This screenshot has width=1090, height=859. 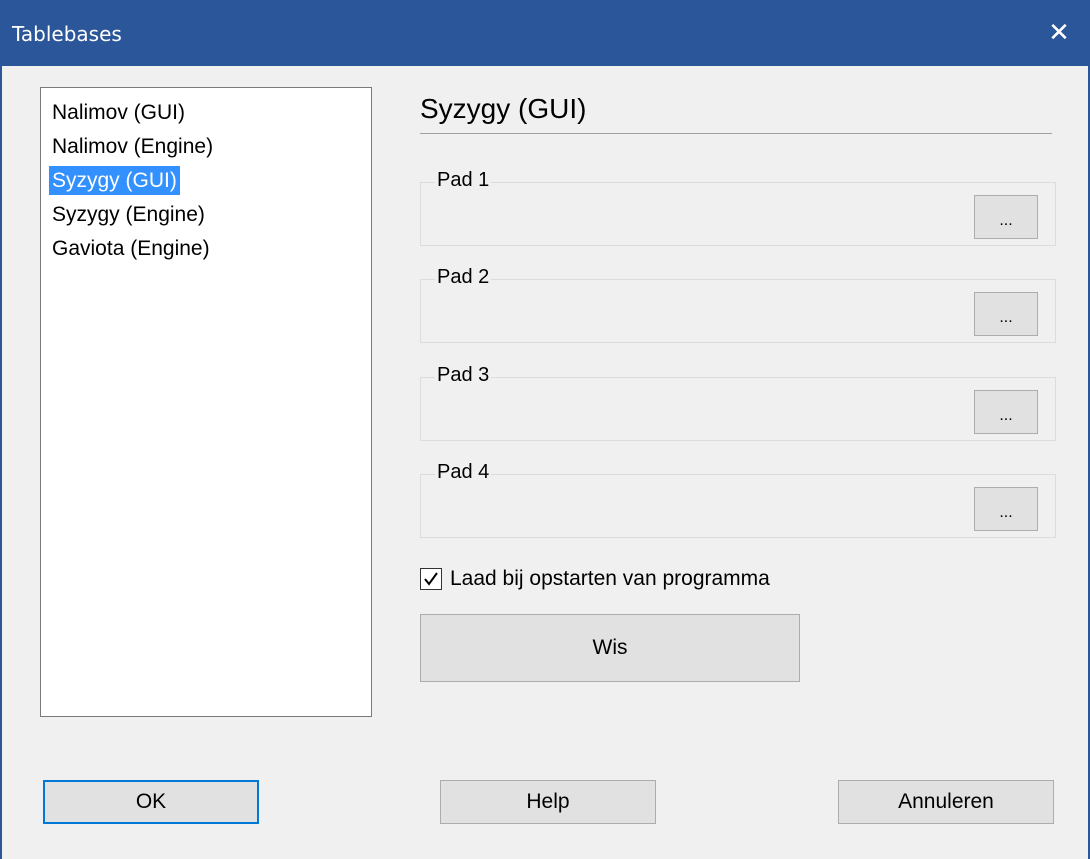 I want to click on list-item-label: Syzygy (Engine), so click(x=128, y=214).